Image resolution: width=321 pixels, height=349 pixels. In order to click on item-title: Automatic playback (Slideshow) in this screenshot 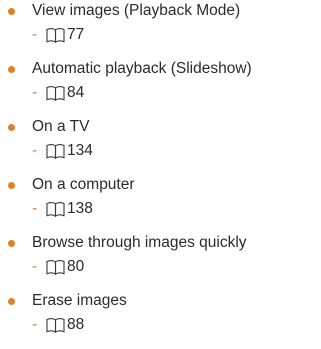, I will do `click(142, 68)`.